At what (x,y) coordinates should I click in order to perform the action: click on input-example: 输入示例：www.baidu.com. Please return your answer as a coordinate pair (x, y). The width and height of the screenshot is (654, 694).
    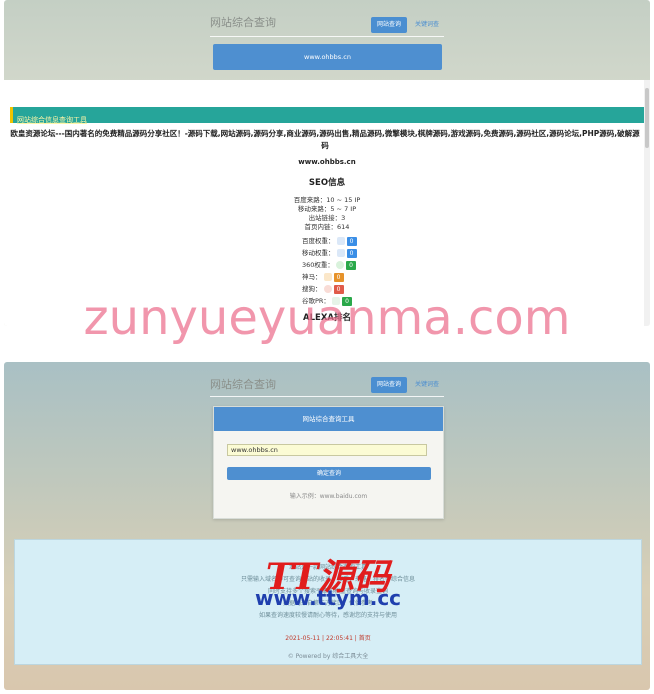
    Looking at the image, I should click on (328, 496).